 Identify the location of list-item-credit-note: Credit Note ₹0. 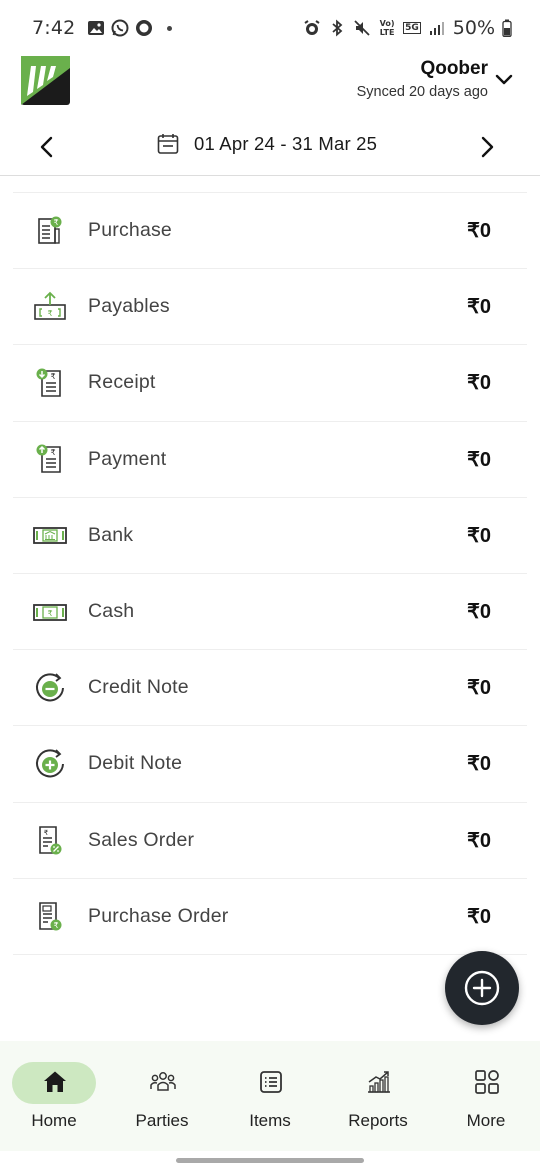
(270, 688).